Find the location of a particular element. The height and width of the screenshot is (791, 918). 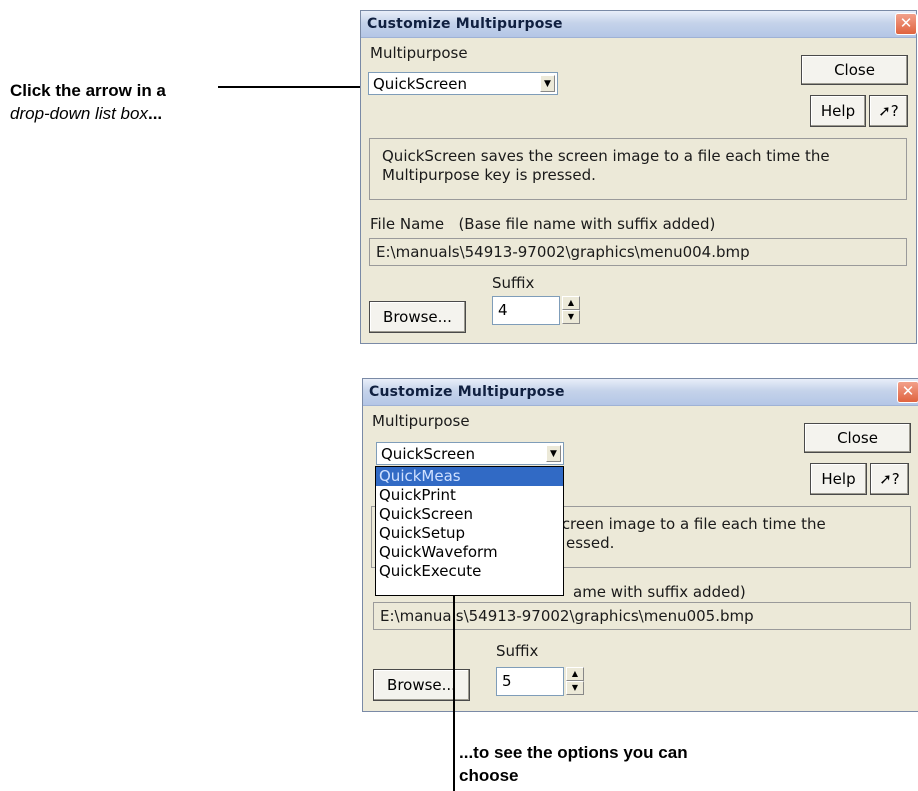

suffix-input: 5 is located at coordinates (530, 681).